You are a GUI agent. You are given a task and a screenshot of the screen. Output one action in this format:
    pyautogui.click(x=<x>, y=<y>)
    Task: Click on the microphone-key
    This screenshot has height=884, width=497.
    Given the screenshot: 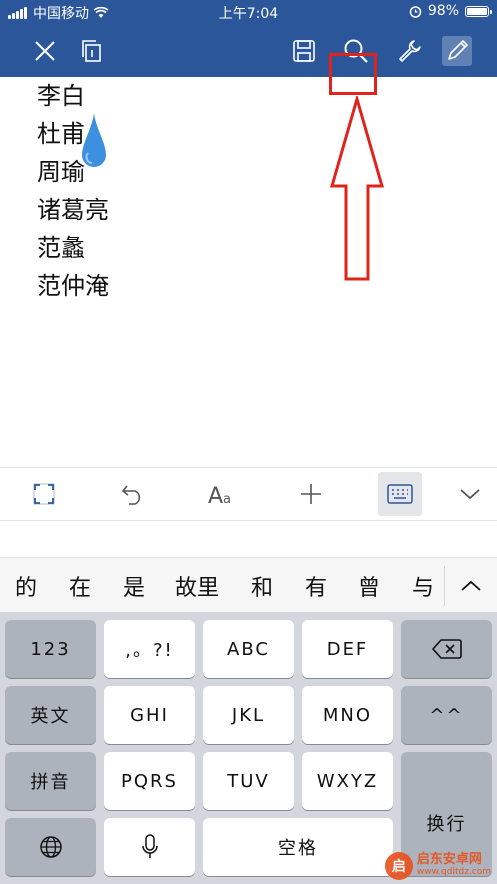 What is the action you would take?
    pyautogui.click(x=149, y=847)
    